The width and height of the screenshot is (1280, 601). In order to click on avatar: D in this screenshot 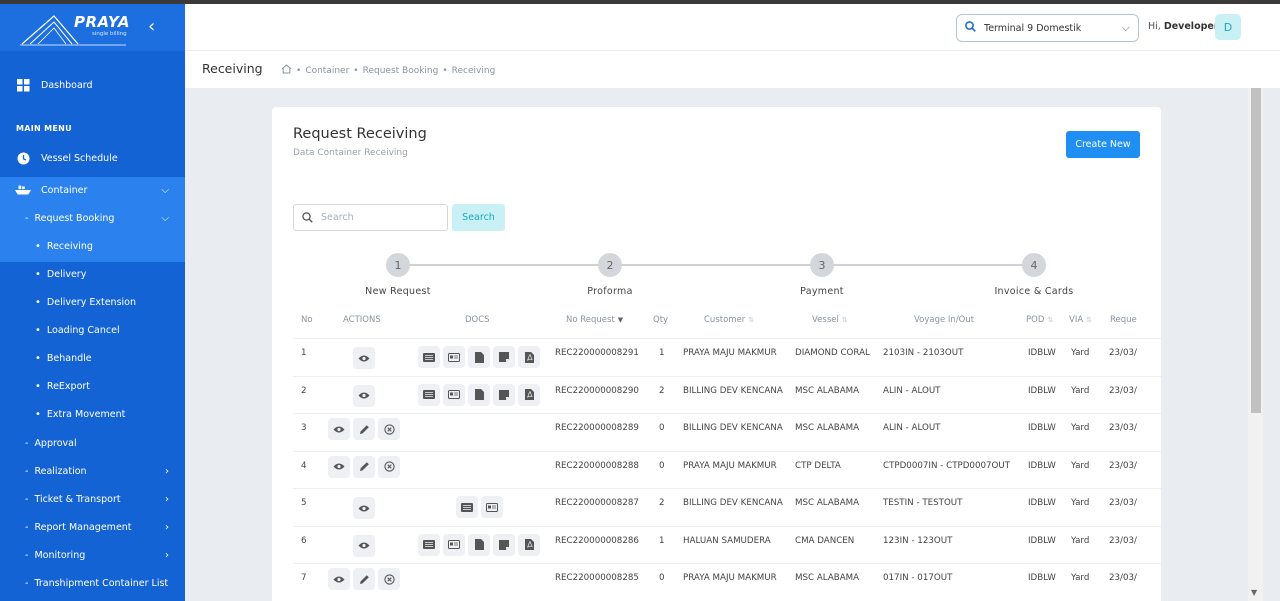, I will do `click(1228, 27)`.